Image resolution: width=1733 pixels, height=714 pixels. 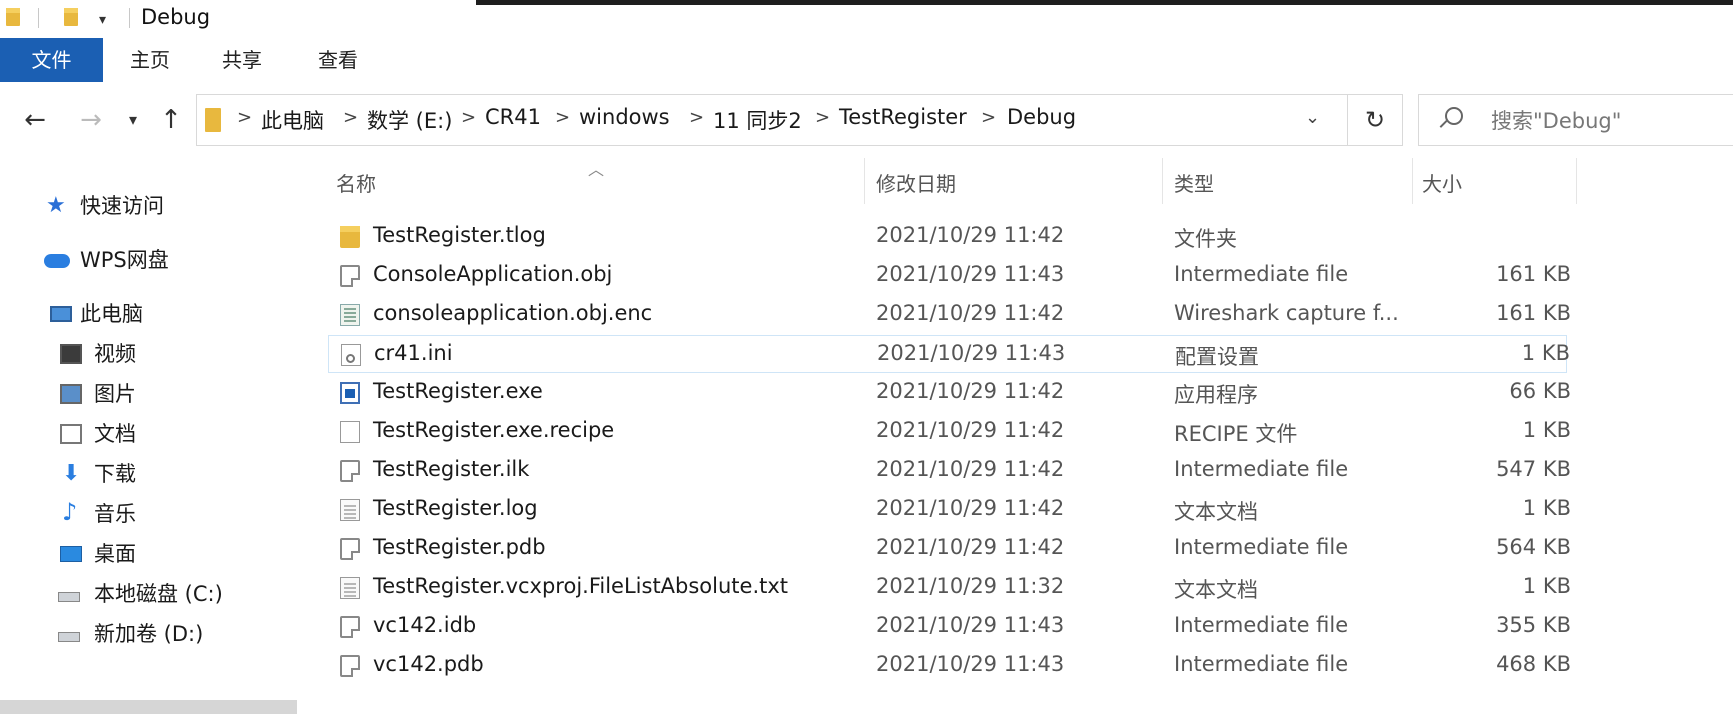 I want to click on column-header-size: 大小, so click(x=1442, y=182).